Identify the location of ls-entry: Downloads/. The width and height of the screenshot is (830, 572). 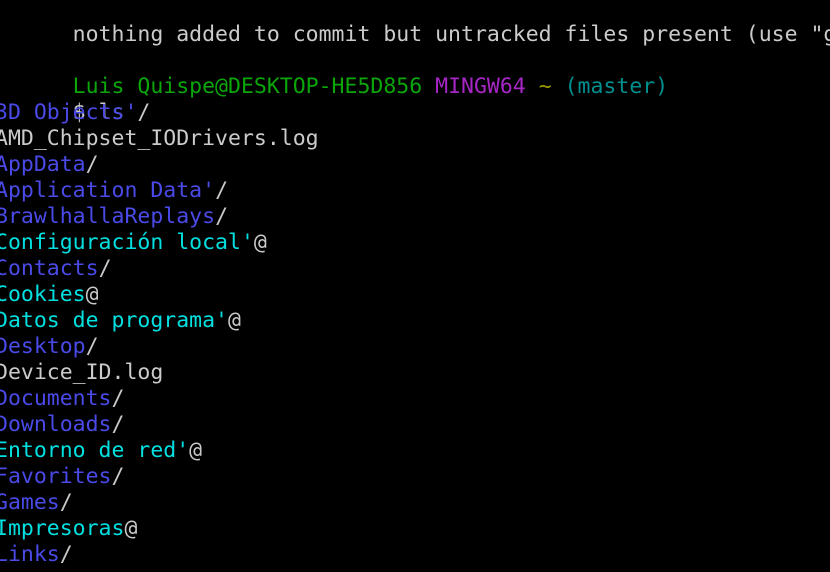
(415, 425).